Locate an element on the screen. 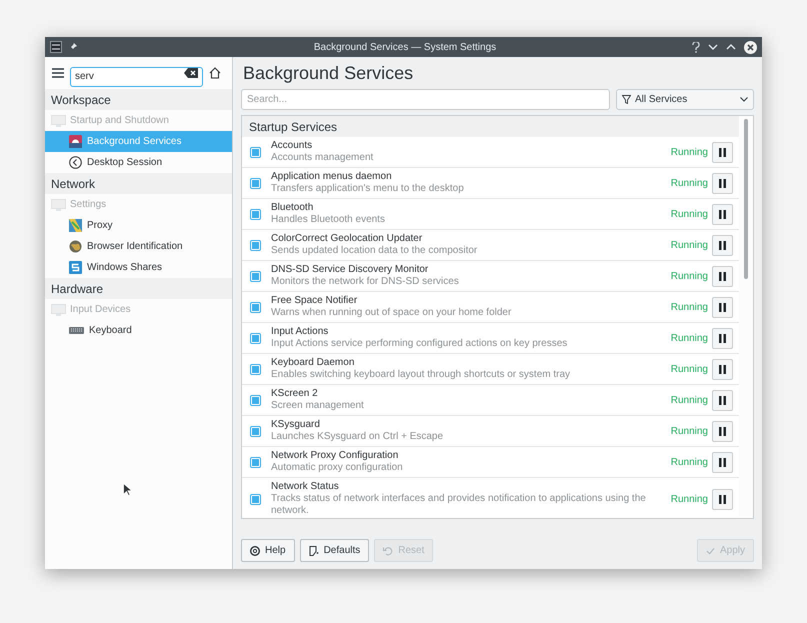 The width and height of the screenshot is (807, 623). clear-icon is located at coordinates (191, 73).